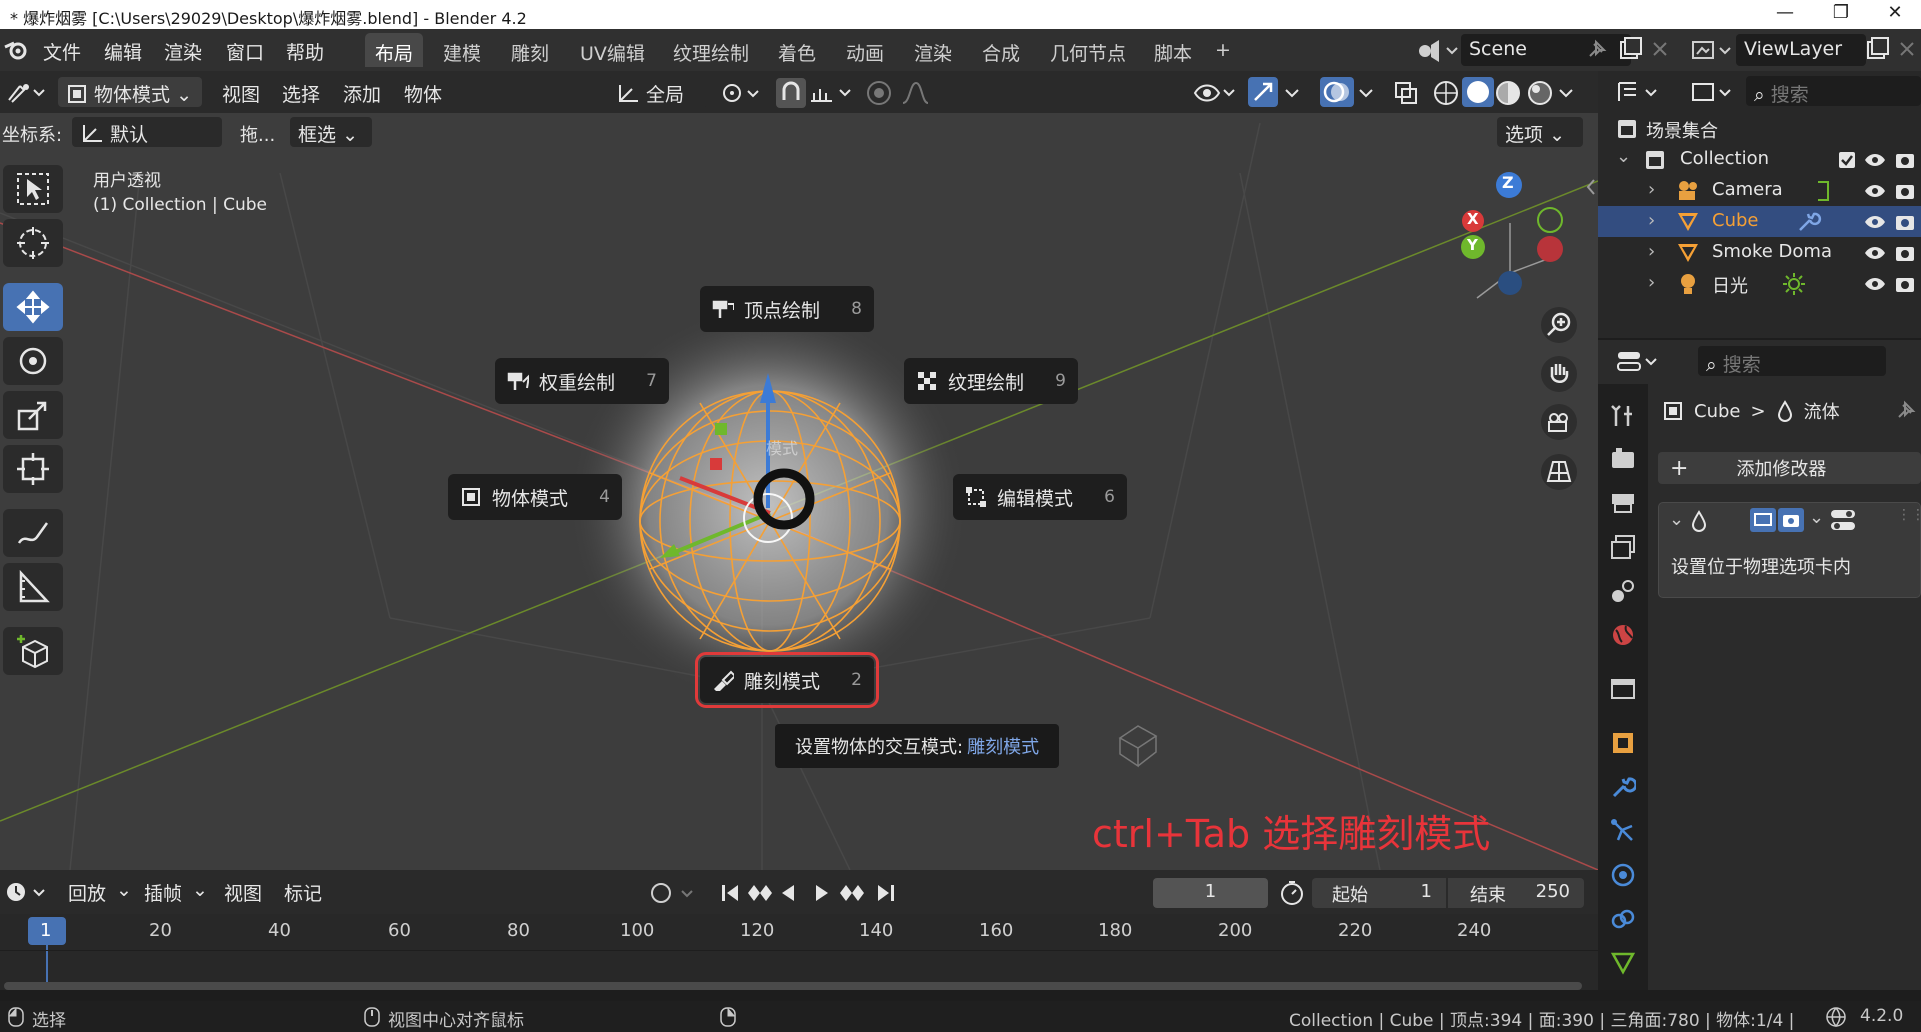  Describe the element at coordinates (183, 51) in the screenshot. I see `menu-render: 渲染` at that location.